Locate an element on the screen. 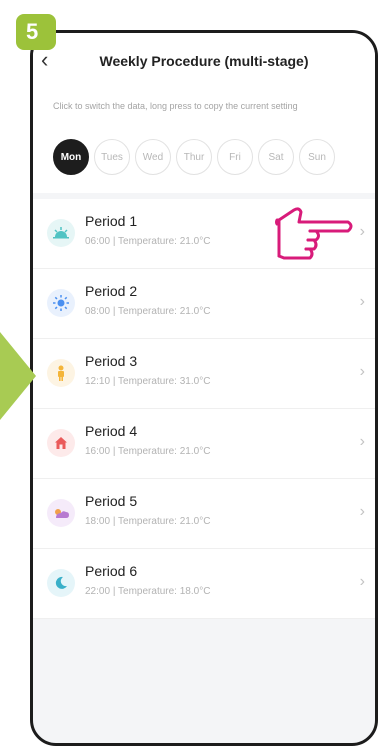  day-mon: Mon is located at coordinates (71, 157).